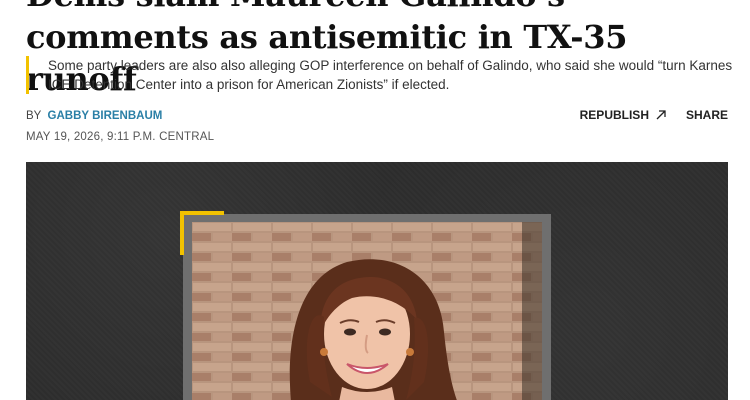 The width and height of the screenshot is (750, 400). What do you see at coordinates (34, 116) in the screenshot?
I see `byline-prefix: BY` at bounding box center [34, 116].